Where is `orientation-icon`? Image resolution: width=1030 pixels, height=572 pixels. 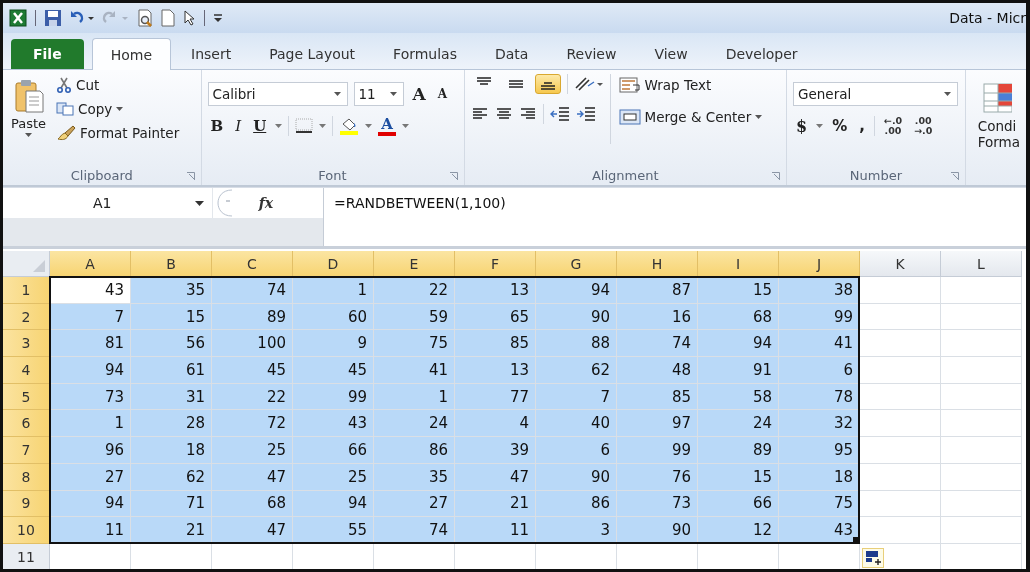 orientation-icon is located at coordinates (588, 84).